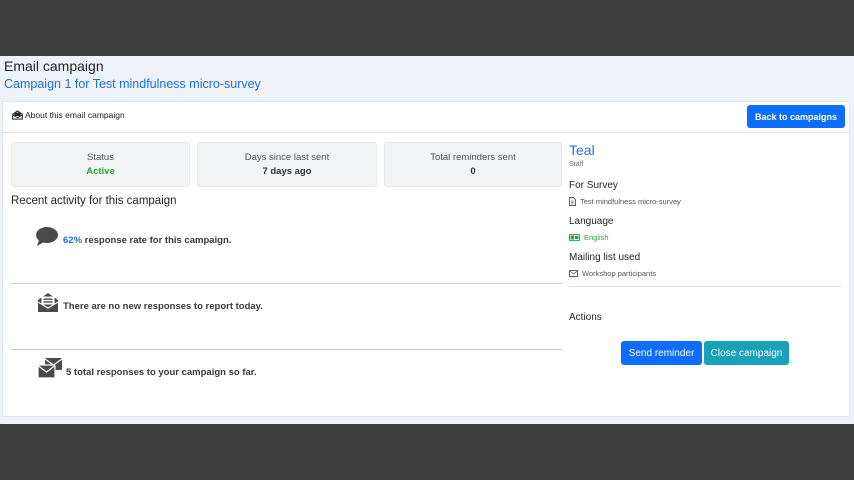 The width and height of the screenshot is (854, 480). I want to click on envelope-open-icon, so click(17, 115).